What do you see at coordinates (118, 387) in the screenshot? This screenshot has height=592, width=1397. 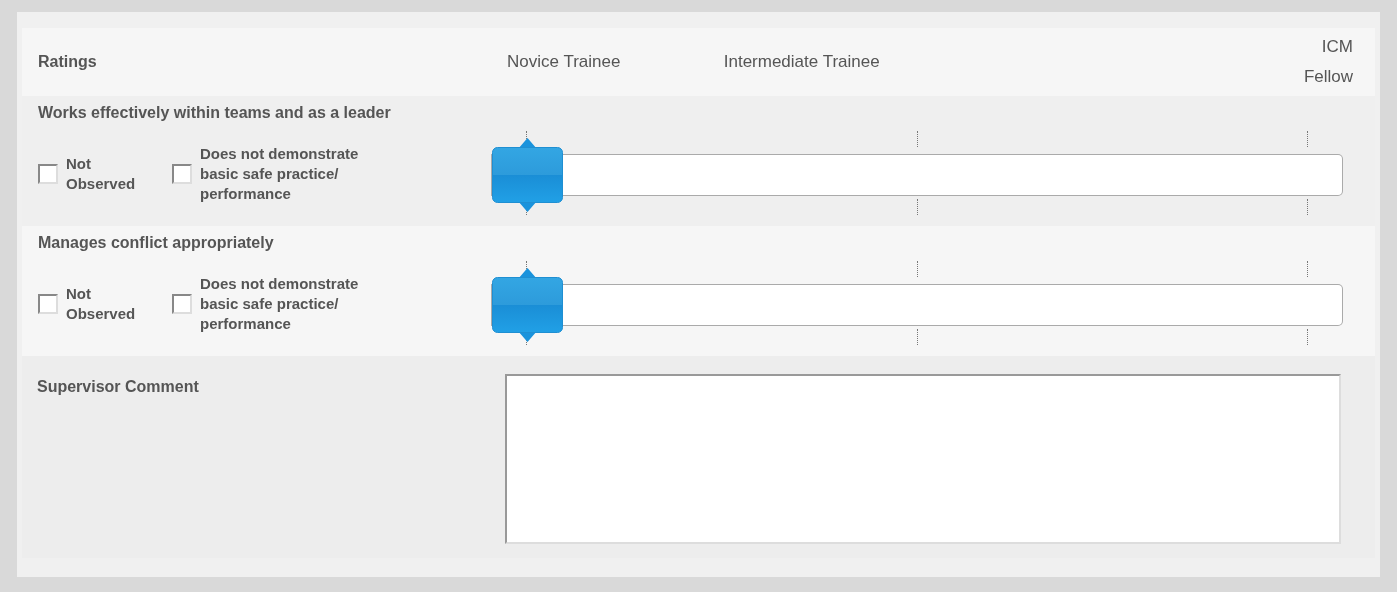 I see `comment-label: Supervisor Comment` at bounding box center [118, 387].